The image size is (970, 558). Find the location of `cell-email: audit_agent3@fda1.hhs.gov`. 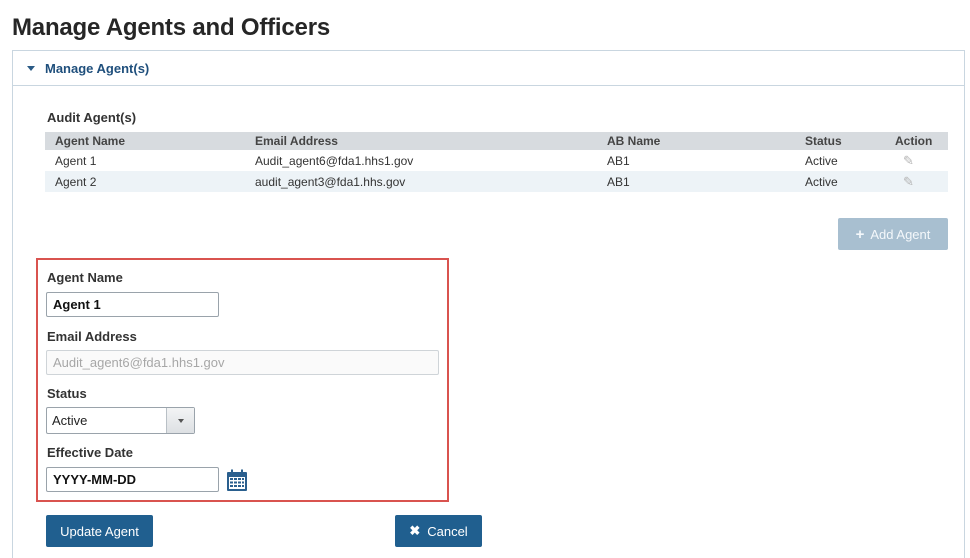

cell-email: audit_agent3@fda1.hhs.gov is located at coordinates (421, 181).